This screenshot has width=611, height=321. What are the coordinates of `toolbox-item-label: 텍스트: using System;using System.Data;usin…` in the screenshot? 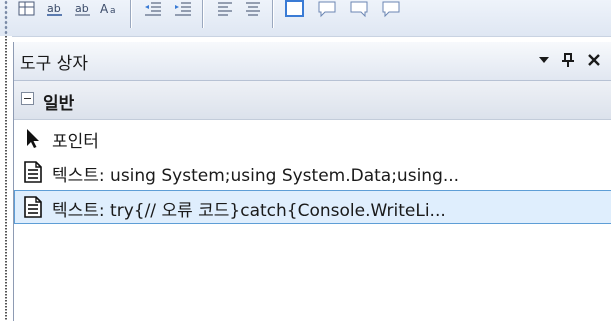 It's located at (256, 176).